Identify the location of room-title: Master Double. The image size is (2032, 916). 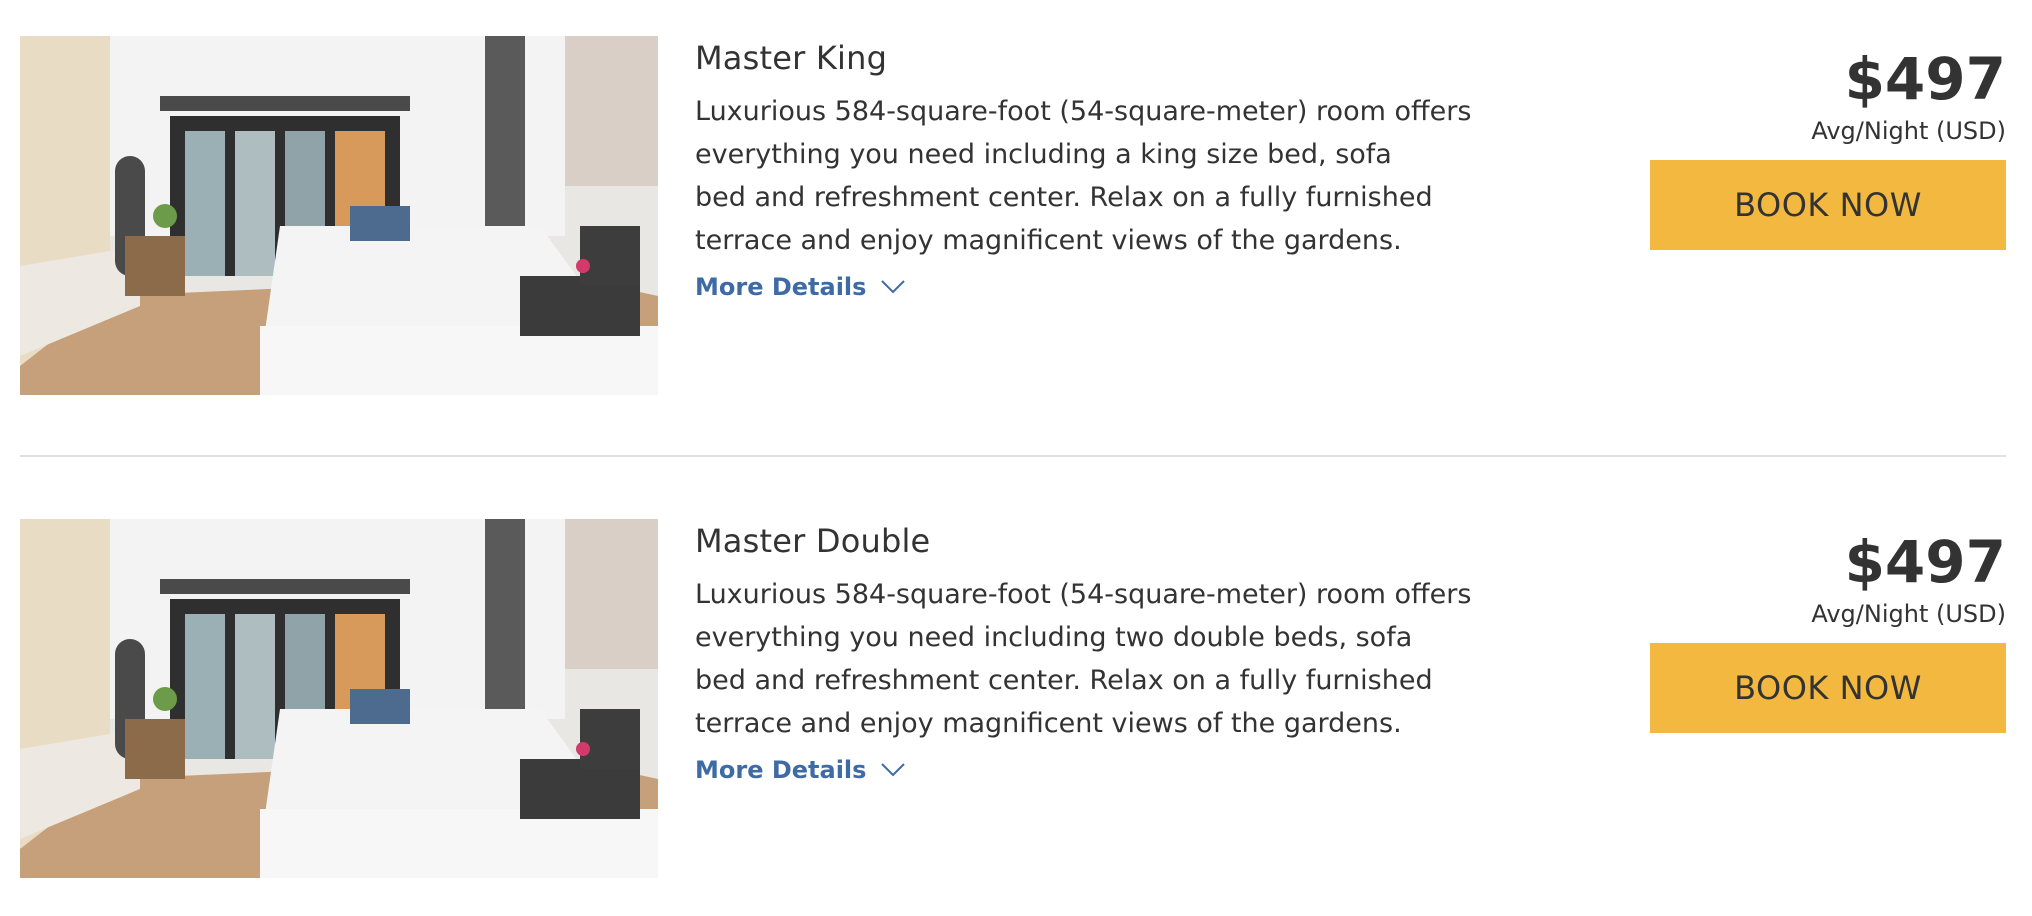
(813, 541).